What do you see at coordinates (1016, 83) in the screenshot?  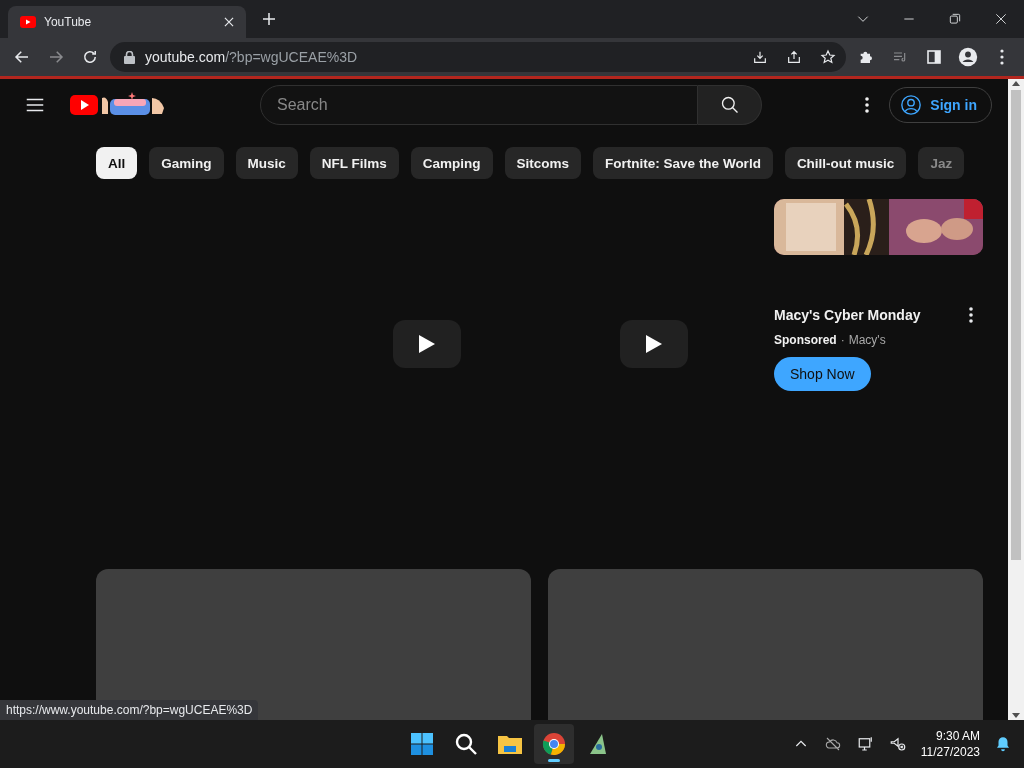 I see `scroll-up-icon` at bounding box center [1016, 83].